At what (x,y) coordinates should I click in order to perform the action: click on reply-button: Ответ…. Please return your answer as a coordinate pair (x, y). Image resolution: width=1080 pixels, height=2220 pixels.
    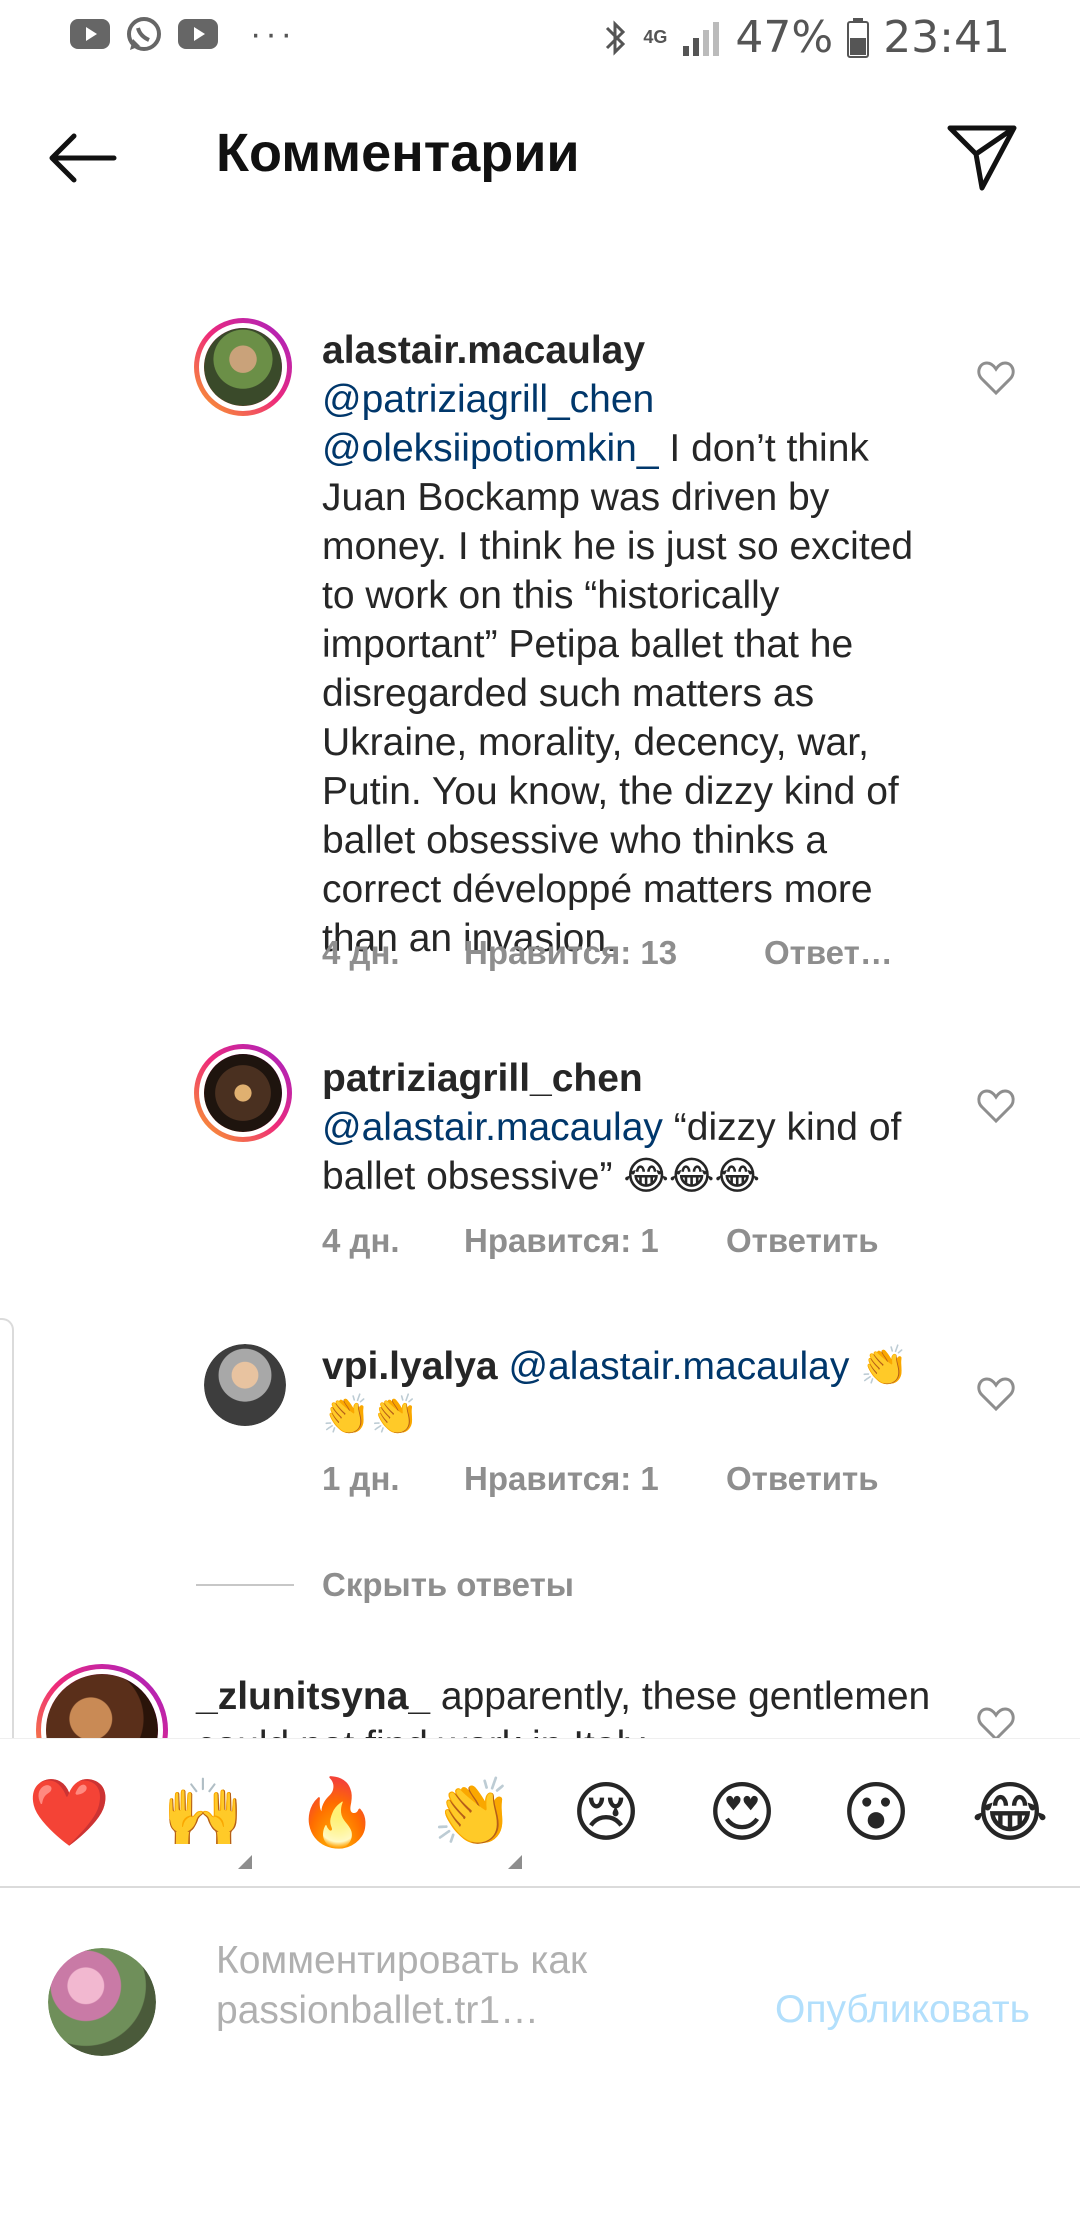
    Looking at the image, I should click on (828, 953).